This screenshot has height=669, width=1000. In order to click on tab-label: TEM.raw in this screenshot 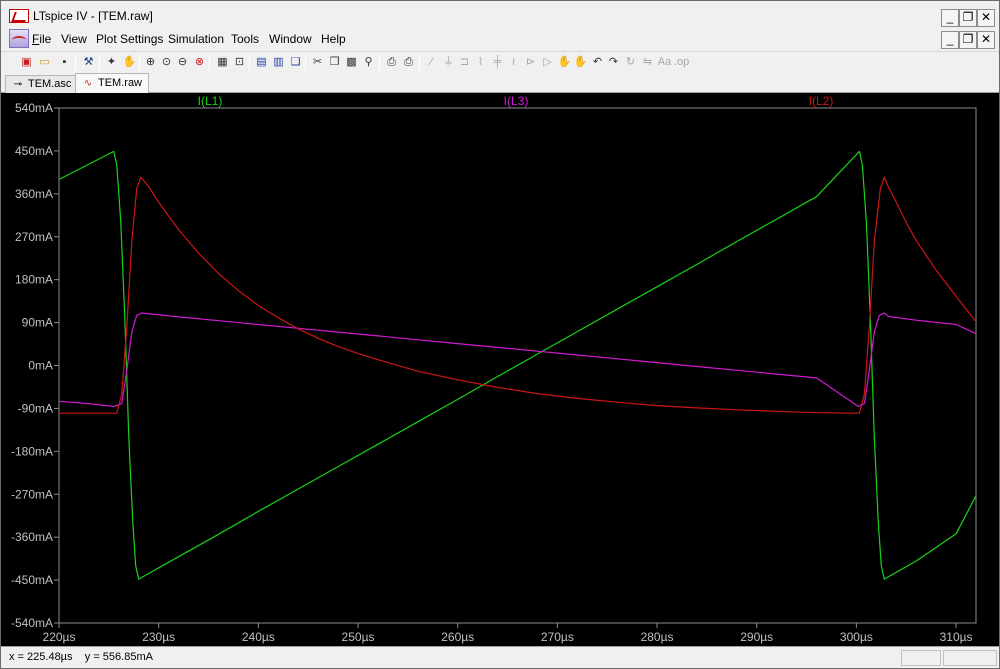, I will do `click(120, 83)`.